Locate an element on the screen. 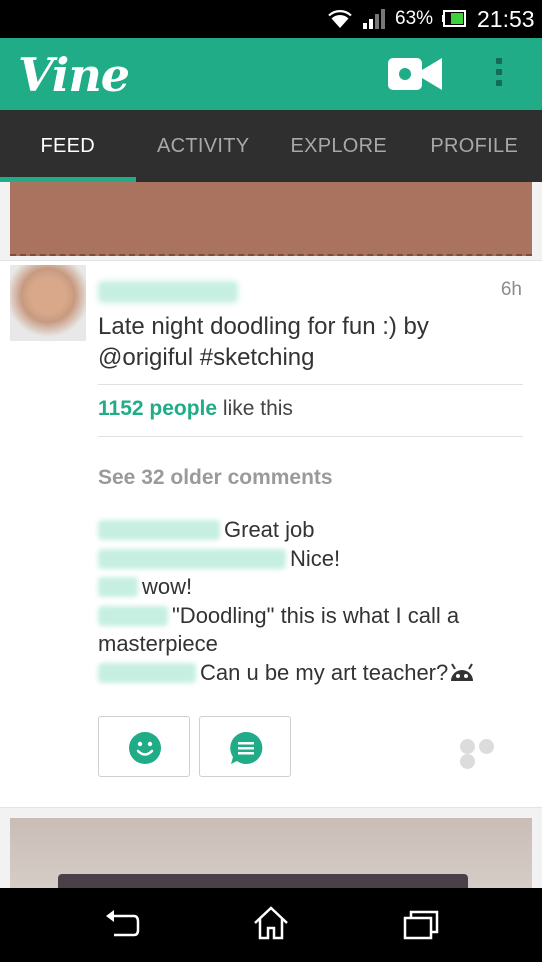  likes-count: 1152 people is located at coordinates (157, 408).